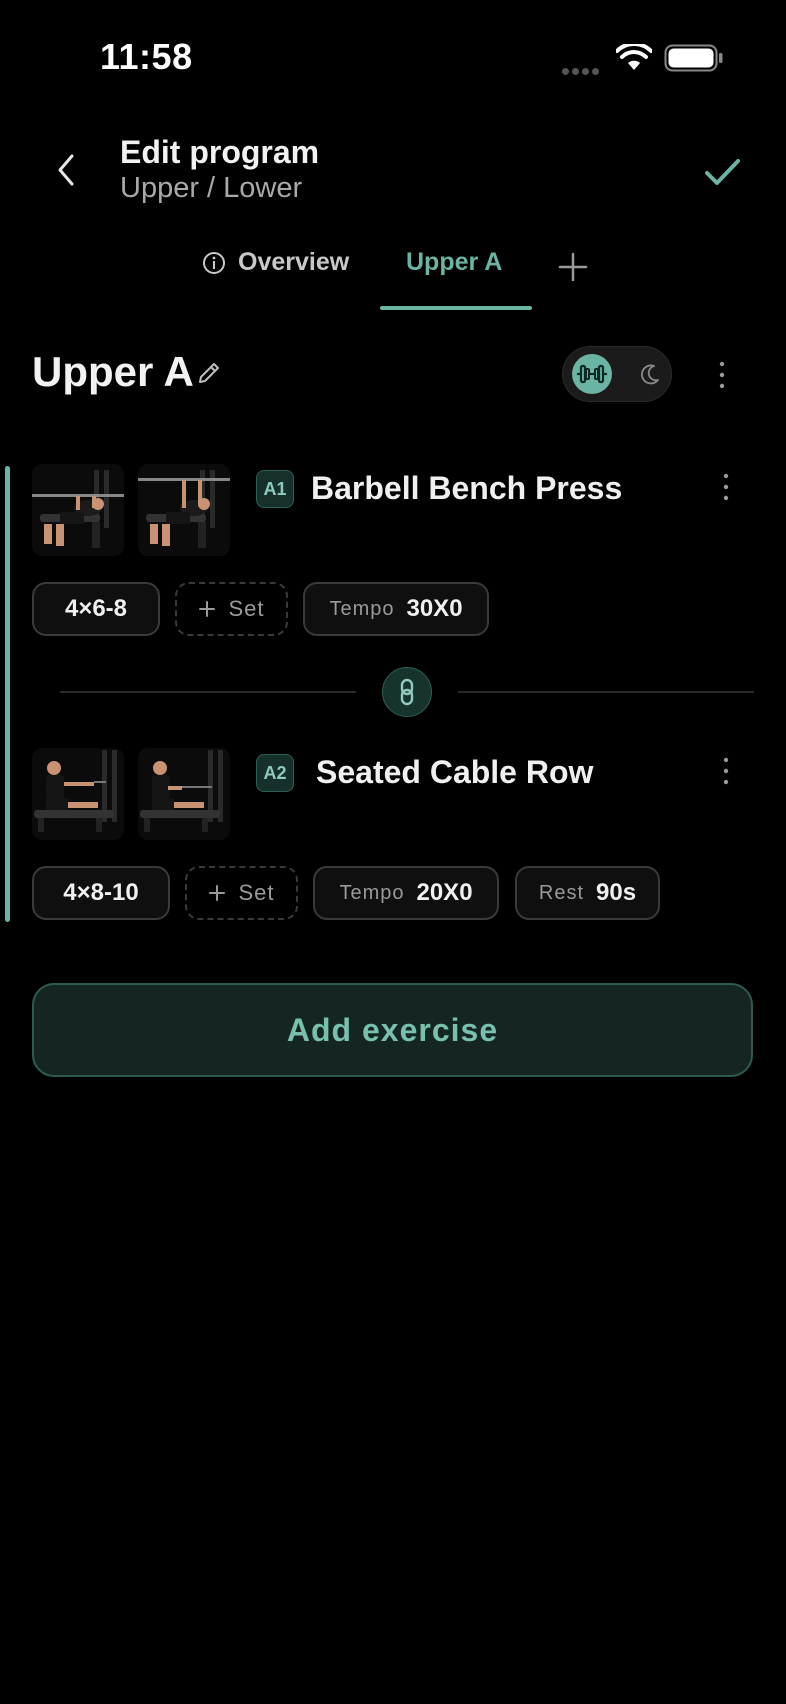  Describe the element at coordinates (208, 692) in the screenshot. I see `superset-divider-left` at that location.